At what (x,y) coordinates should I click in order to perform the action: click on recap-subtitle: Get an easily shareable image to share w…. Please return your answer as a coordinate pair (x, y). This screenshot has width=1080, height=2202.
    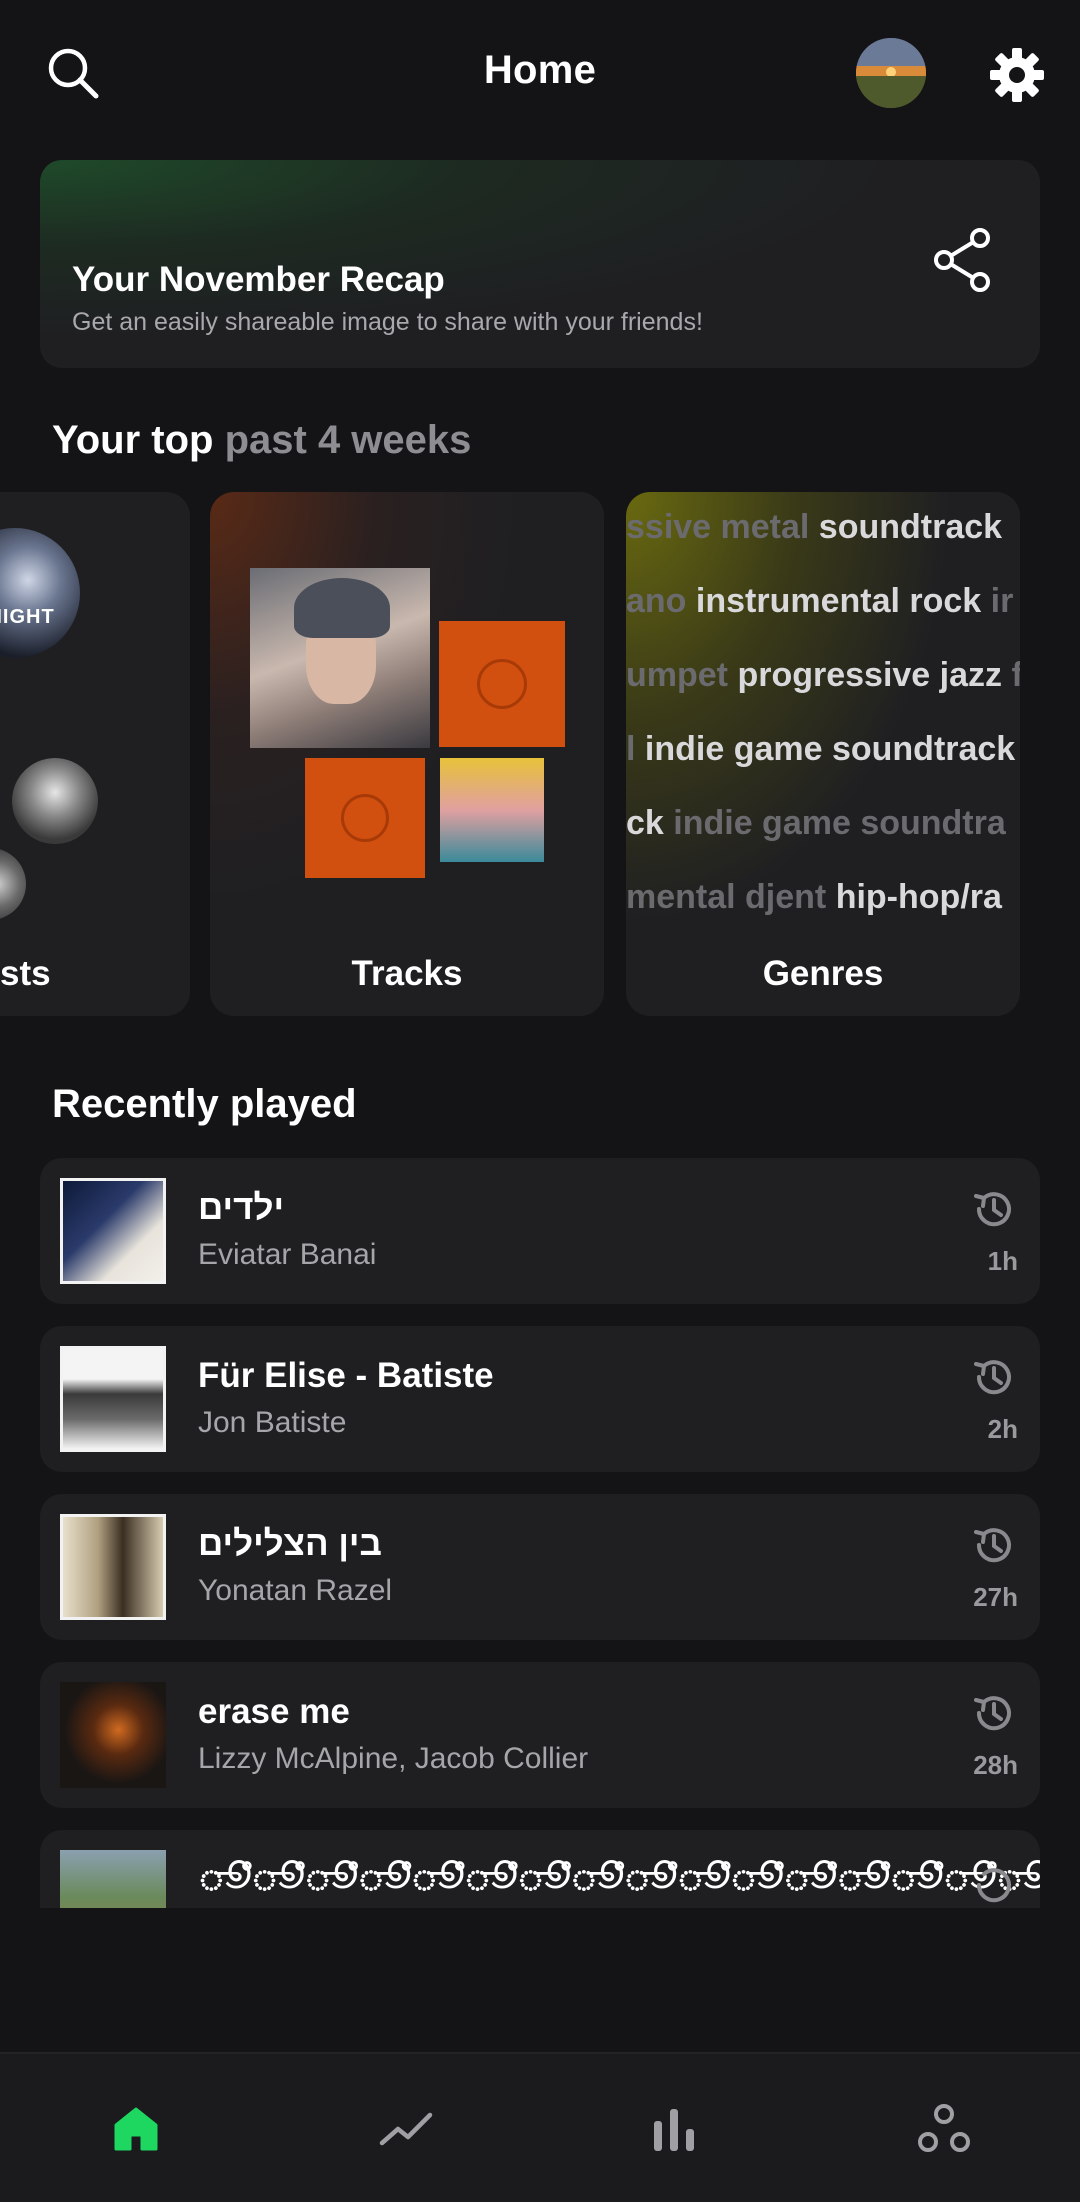
    Looking at the image, I should click on (387, 322).